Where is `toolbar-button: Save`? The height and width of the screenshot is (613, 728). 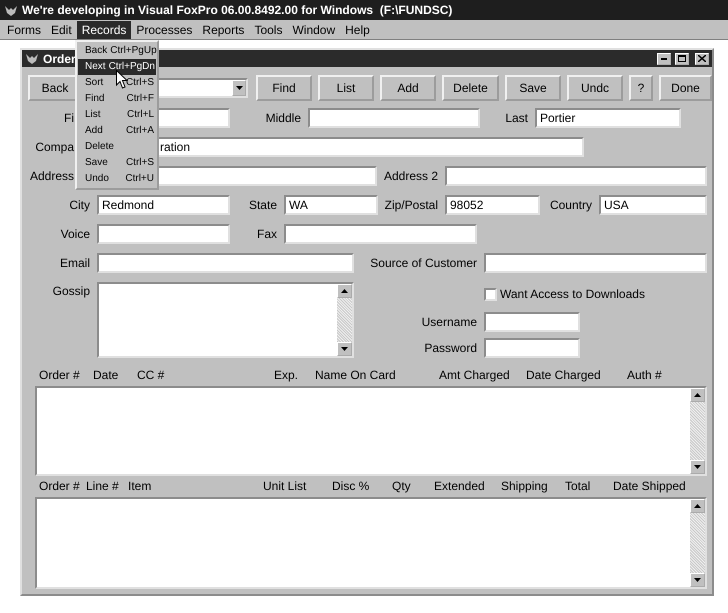 toolbar-button: Save is located at coordinates (533, 88).